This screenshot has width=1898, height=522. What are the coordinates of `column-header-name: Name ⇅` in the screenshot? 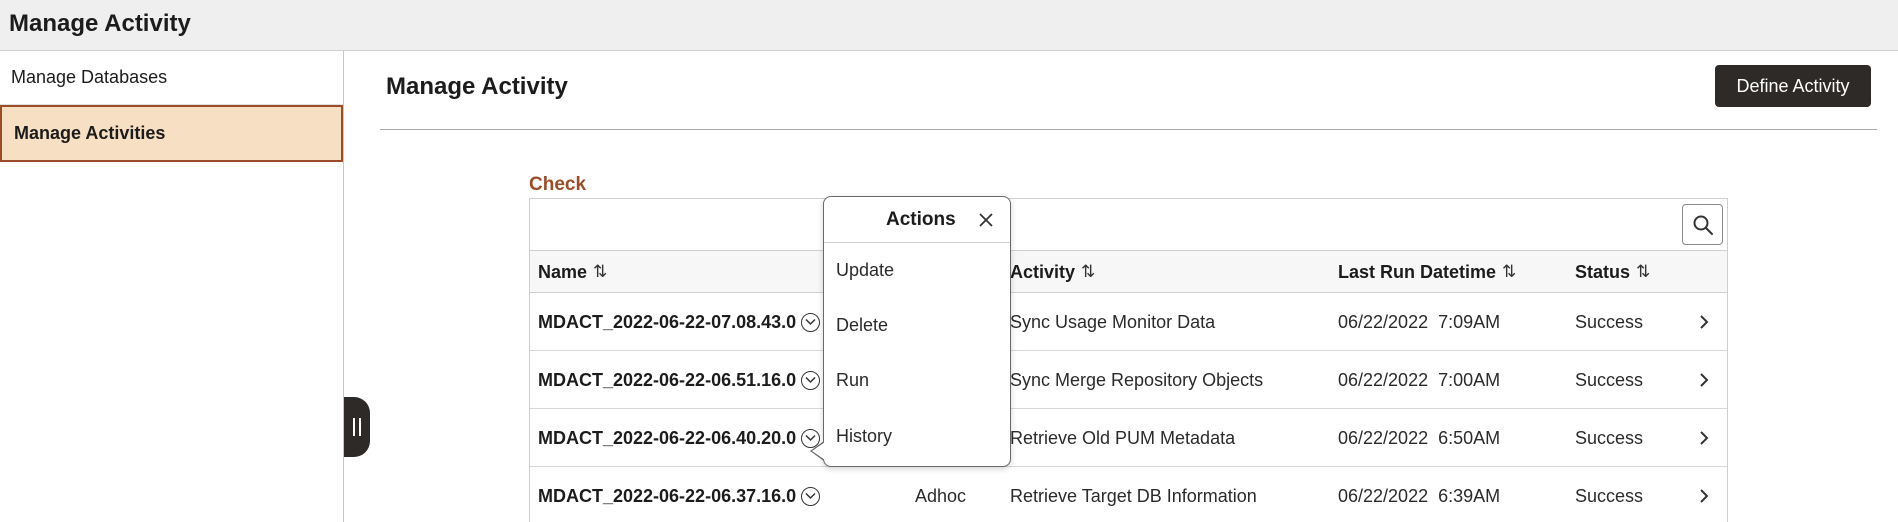 It's located at (572, 272).